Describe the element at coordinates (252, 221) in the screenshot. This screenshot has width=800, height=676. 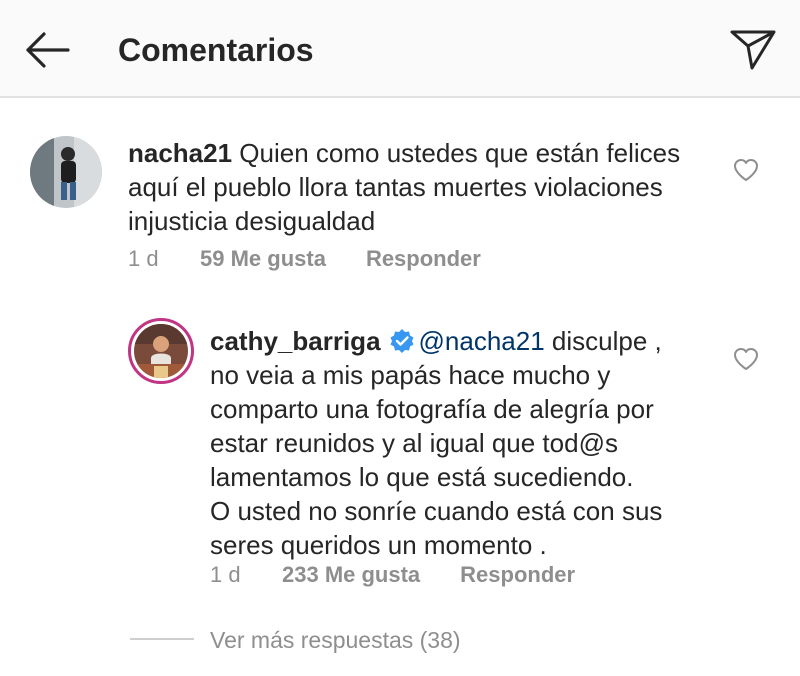
I see `comment-body-line3: injusticia desigualdad` at that location.